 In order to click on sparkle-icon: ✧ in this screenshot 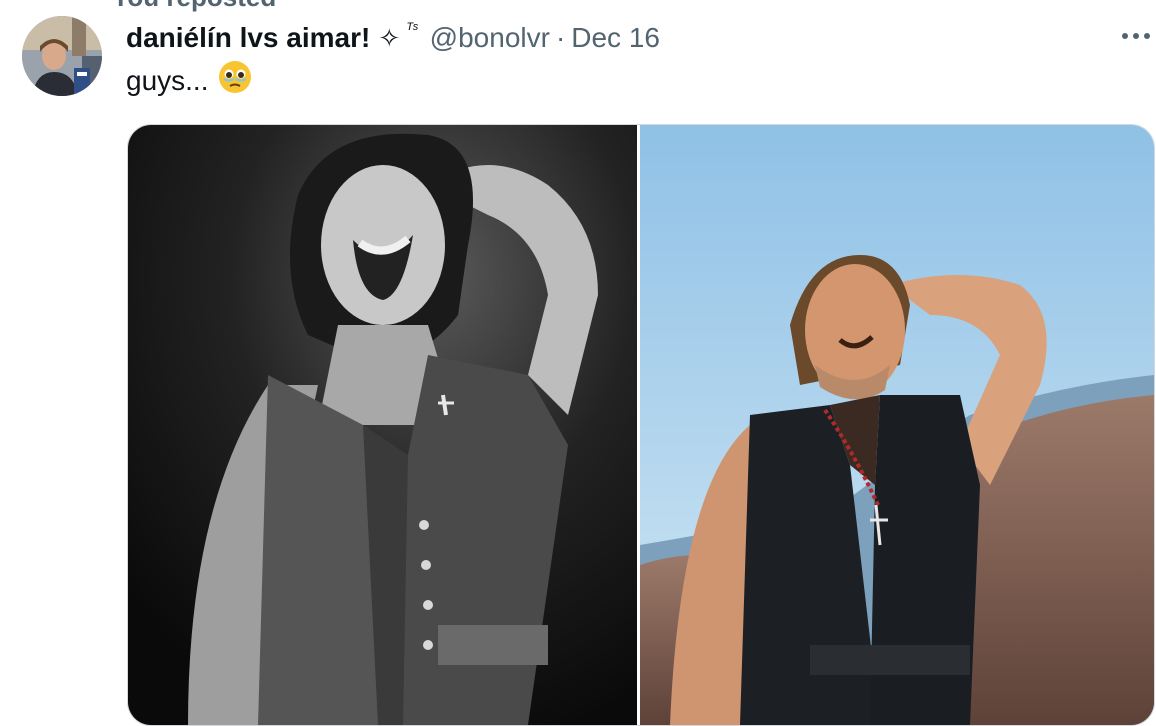, I will do `click(389, 37)`.